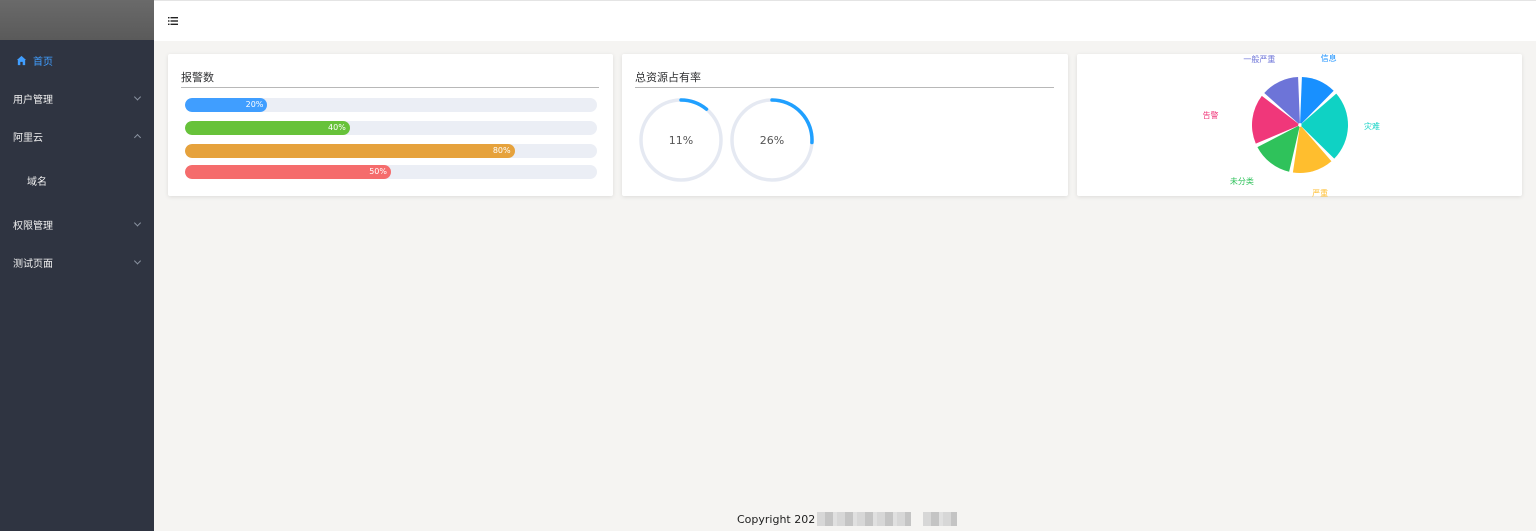 The height and width of the screenshot is (531, 1536). I want to click on menu-fold-icon, so click(173, 21).